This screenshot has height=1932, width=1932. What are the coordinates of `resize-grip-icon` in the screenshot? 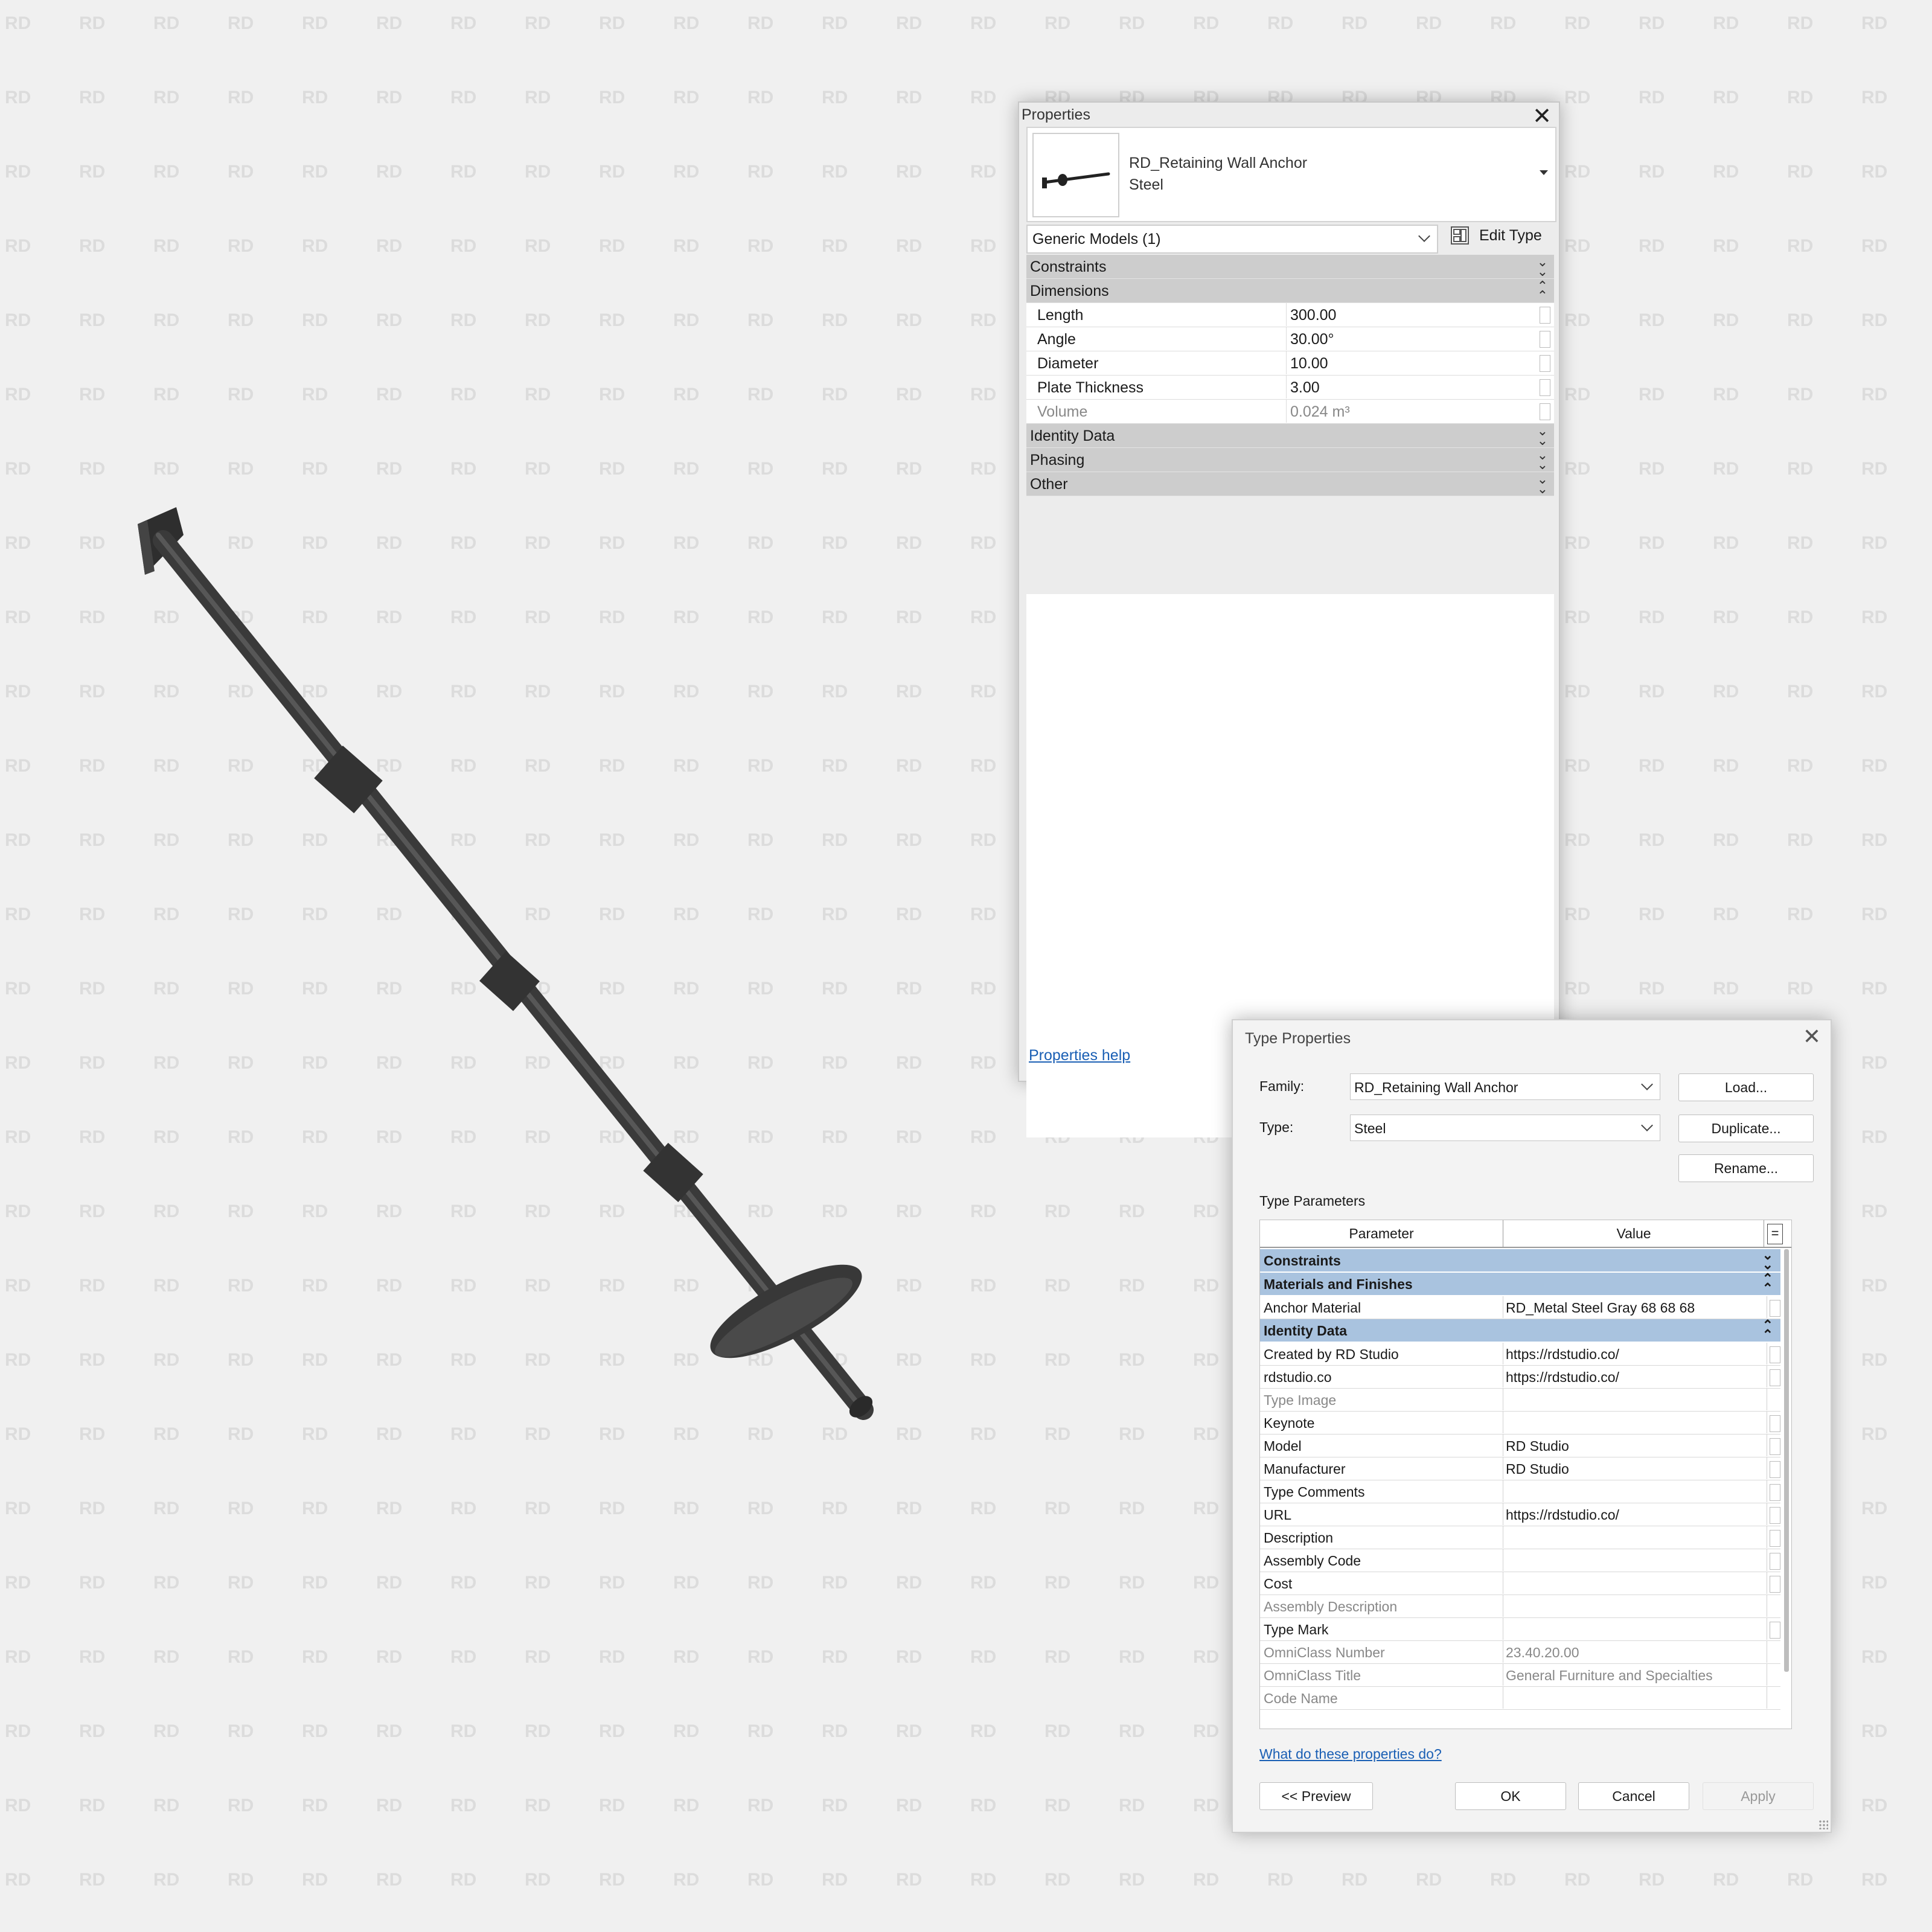 It's located at (1823, 1824).